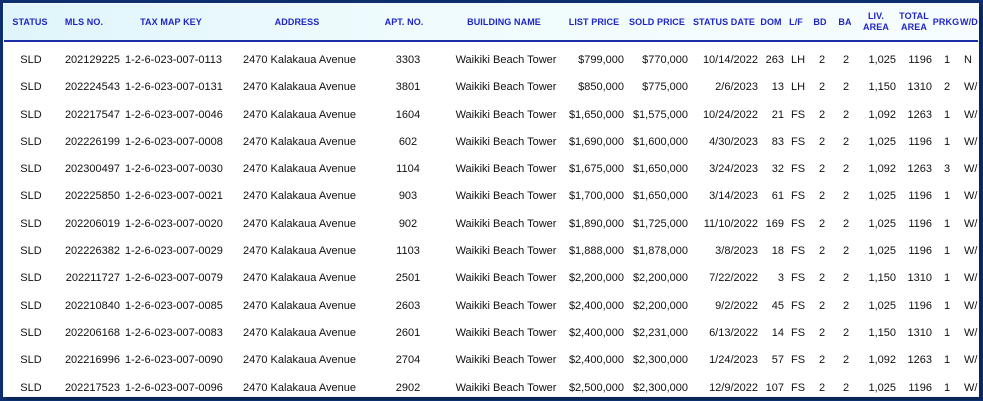  What do you see at coordinates (408, 141) in the screenshot?
I see `cell-apt: 602` at bounding box center [408, 141].